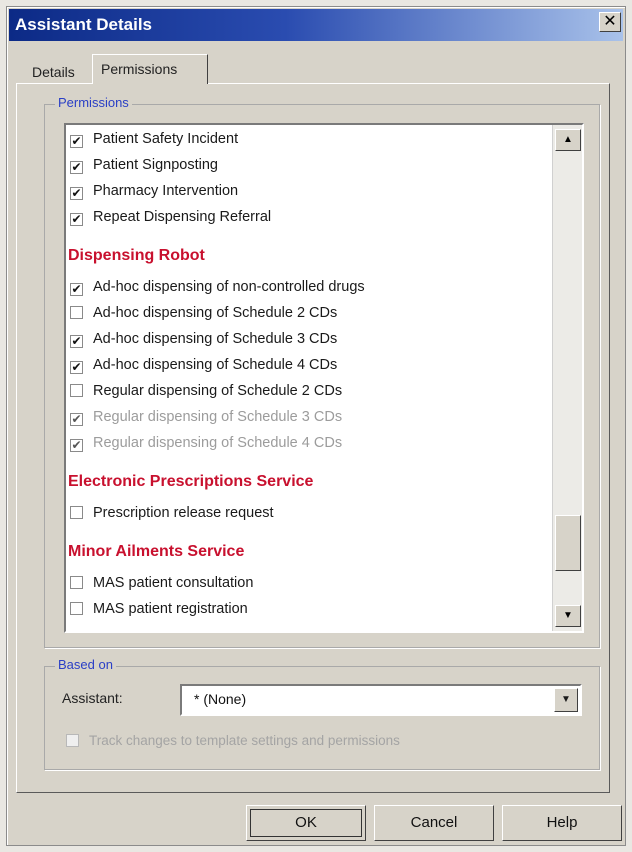  What do you see at coordinates (568, 616) in the screenshot?
I see `scroll-down-button: ▼` at bounding box center [568, 616].